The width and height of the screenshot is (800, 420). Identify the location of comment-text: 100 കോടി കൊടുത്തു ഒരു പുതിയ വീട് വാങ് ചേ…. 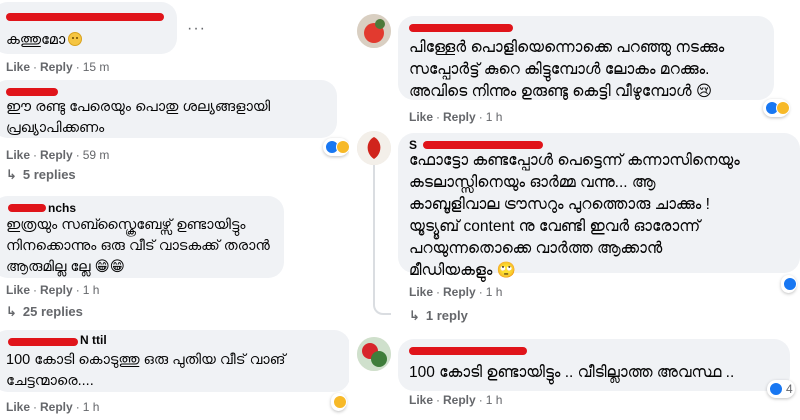
(146, 370).